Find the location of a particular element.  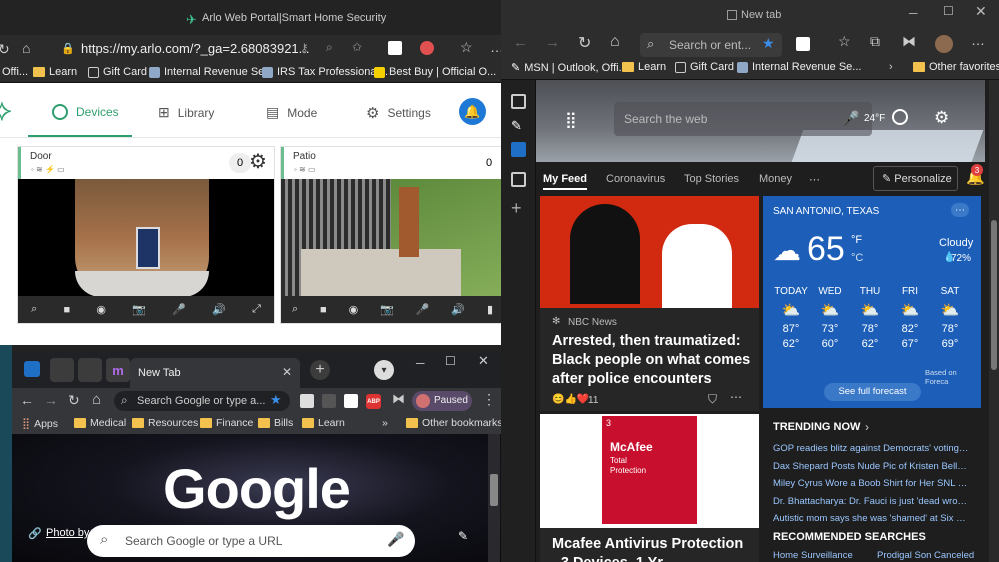

unit-celsius-toggle: °C is located at coordinates (857, 258).